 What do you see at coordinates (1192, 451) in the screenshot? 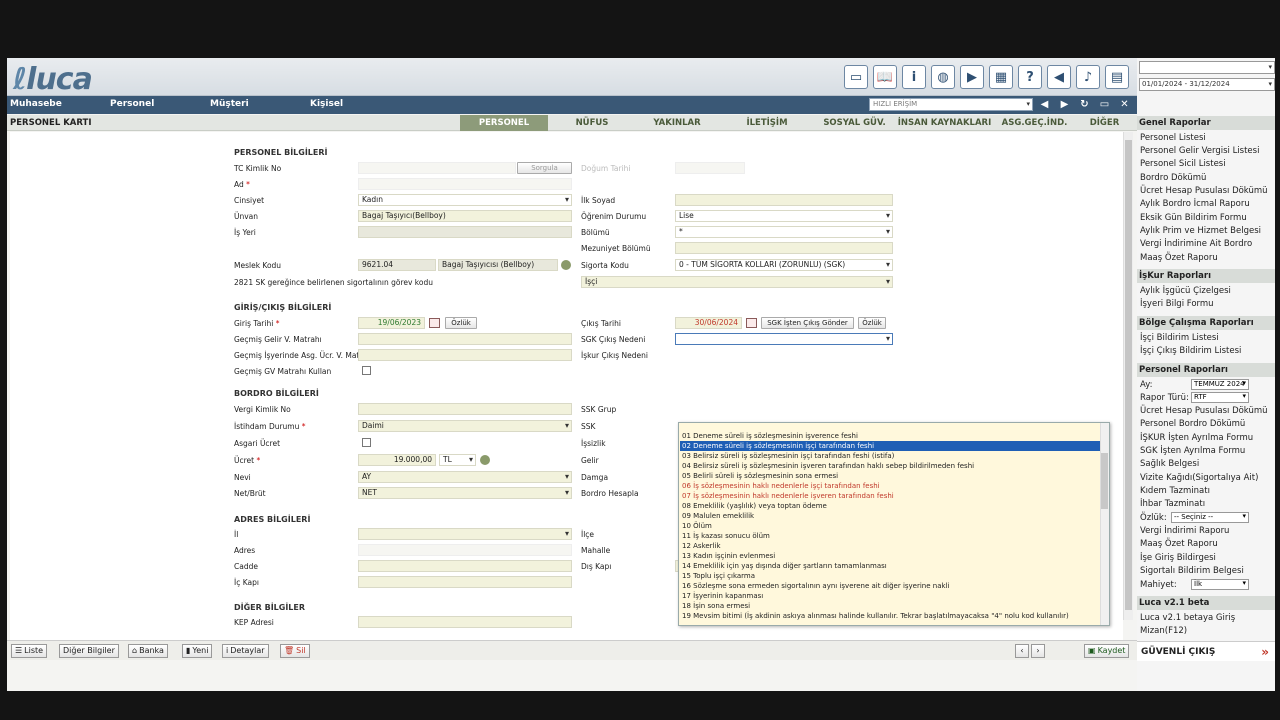
I see `report-link: SGK İşten Ayrılma Formu` at bounding box center [1192, 451].